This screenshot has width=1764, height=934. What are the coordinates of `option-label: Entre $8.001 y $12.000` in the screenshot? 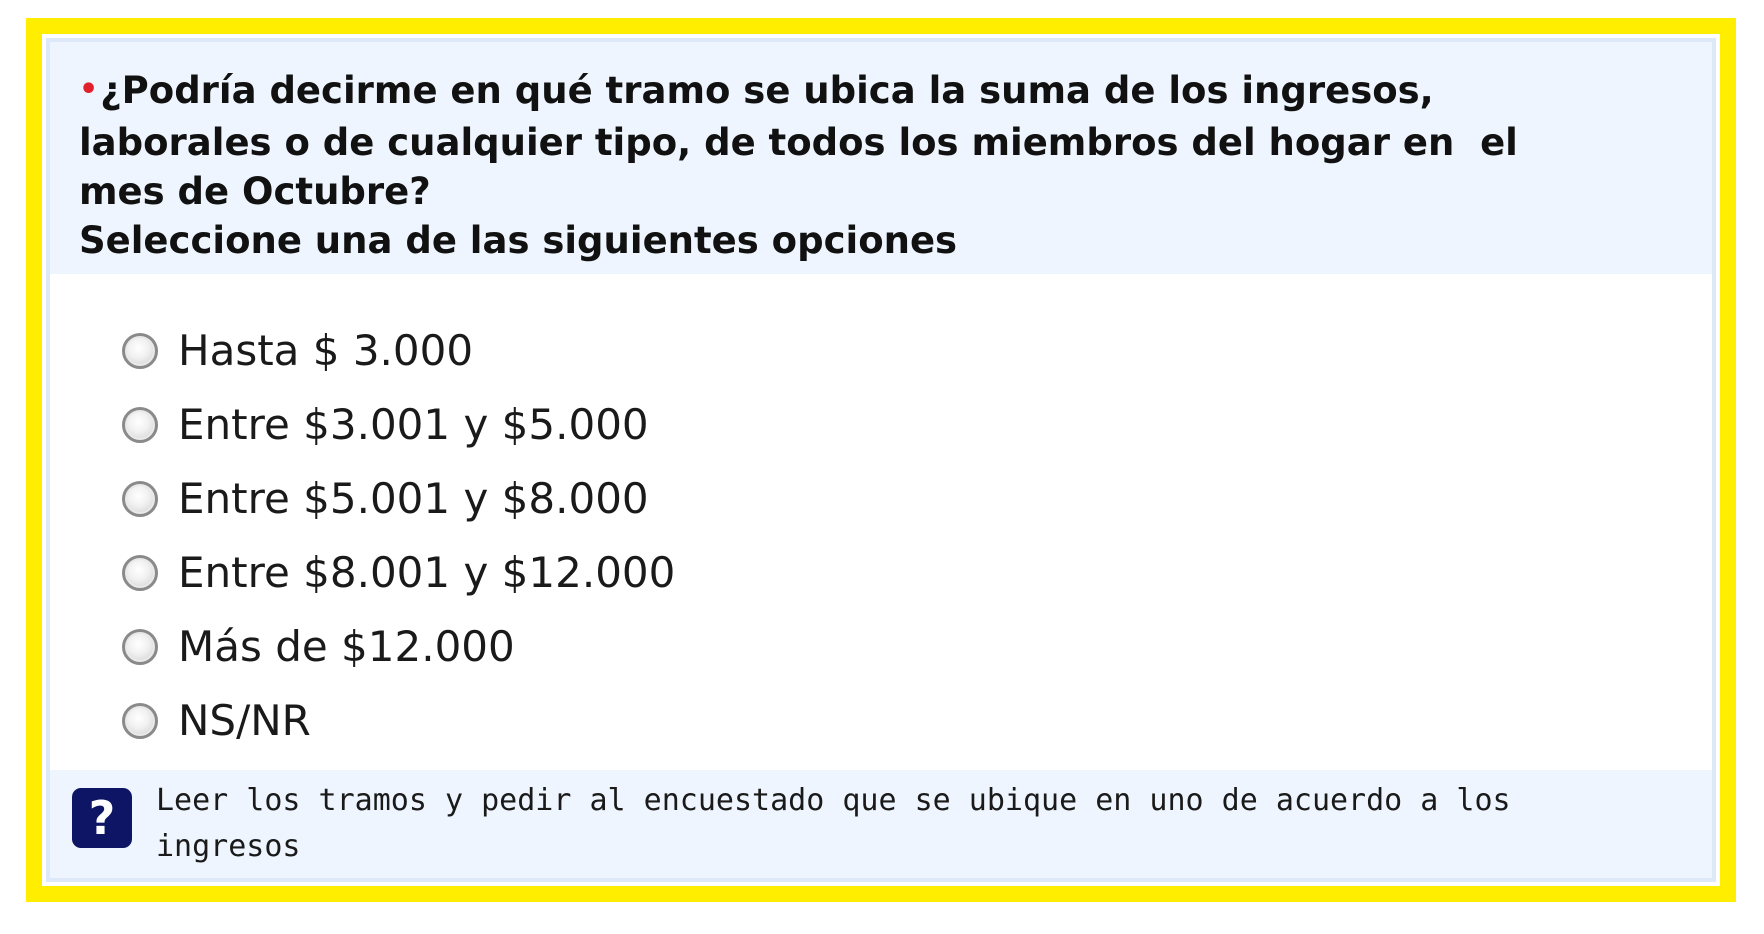 It's located at (427, 572).